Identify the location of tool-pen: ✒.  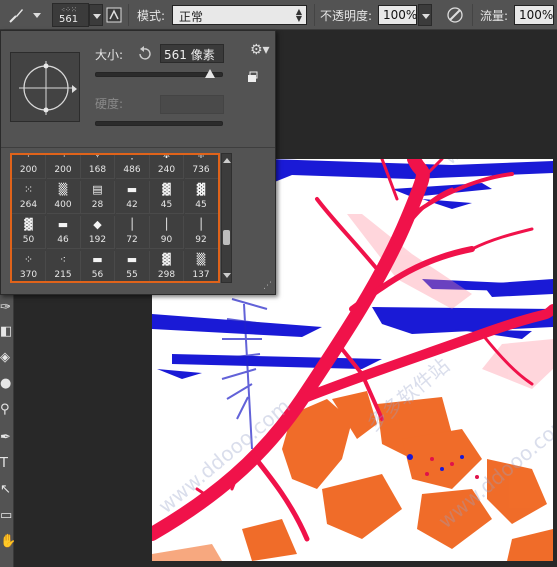
(7, 438).